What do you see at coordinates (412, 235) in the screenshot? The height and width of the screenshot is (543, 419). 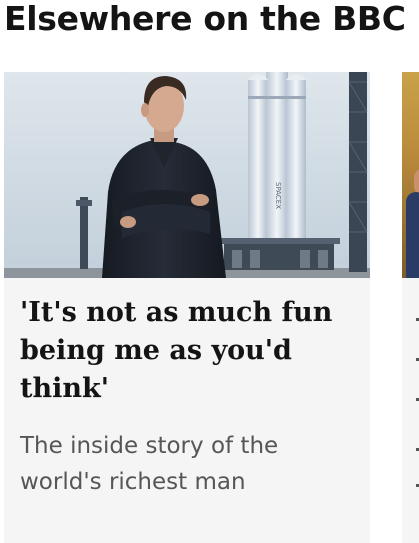 I see `next-story-figure` at bounding box center [412, 235].